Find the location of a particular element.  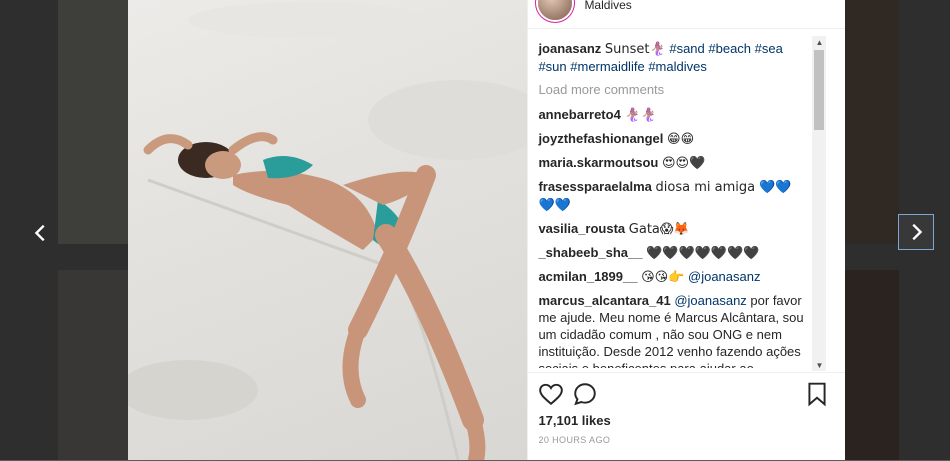

chevron-left-icon is located at coordinates (39, 233).